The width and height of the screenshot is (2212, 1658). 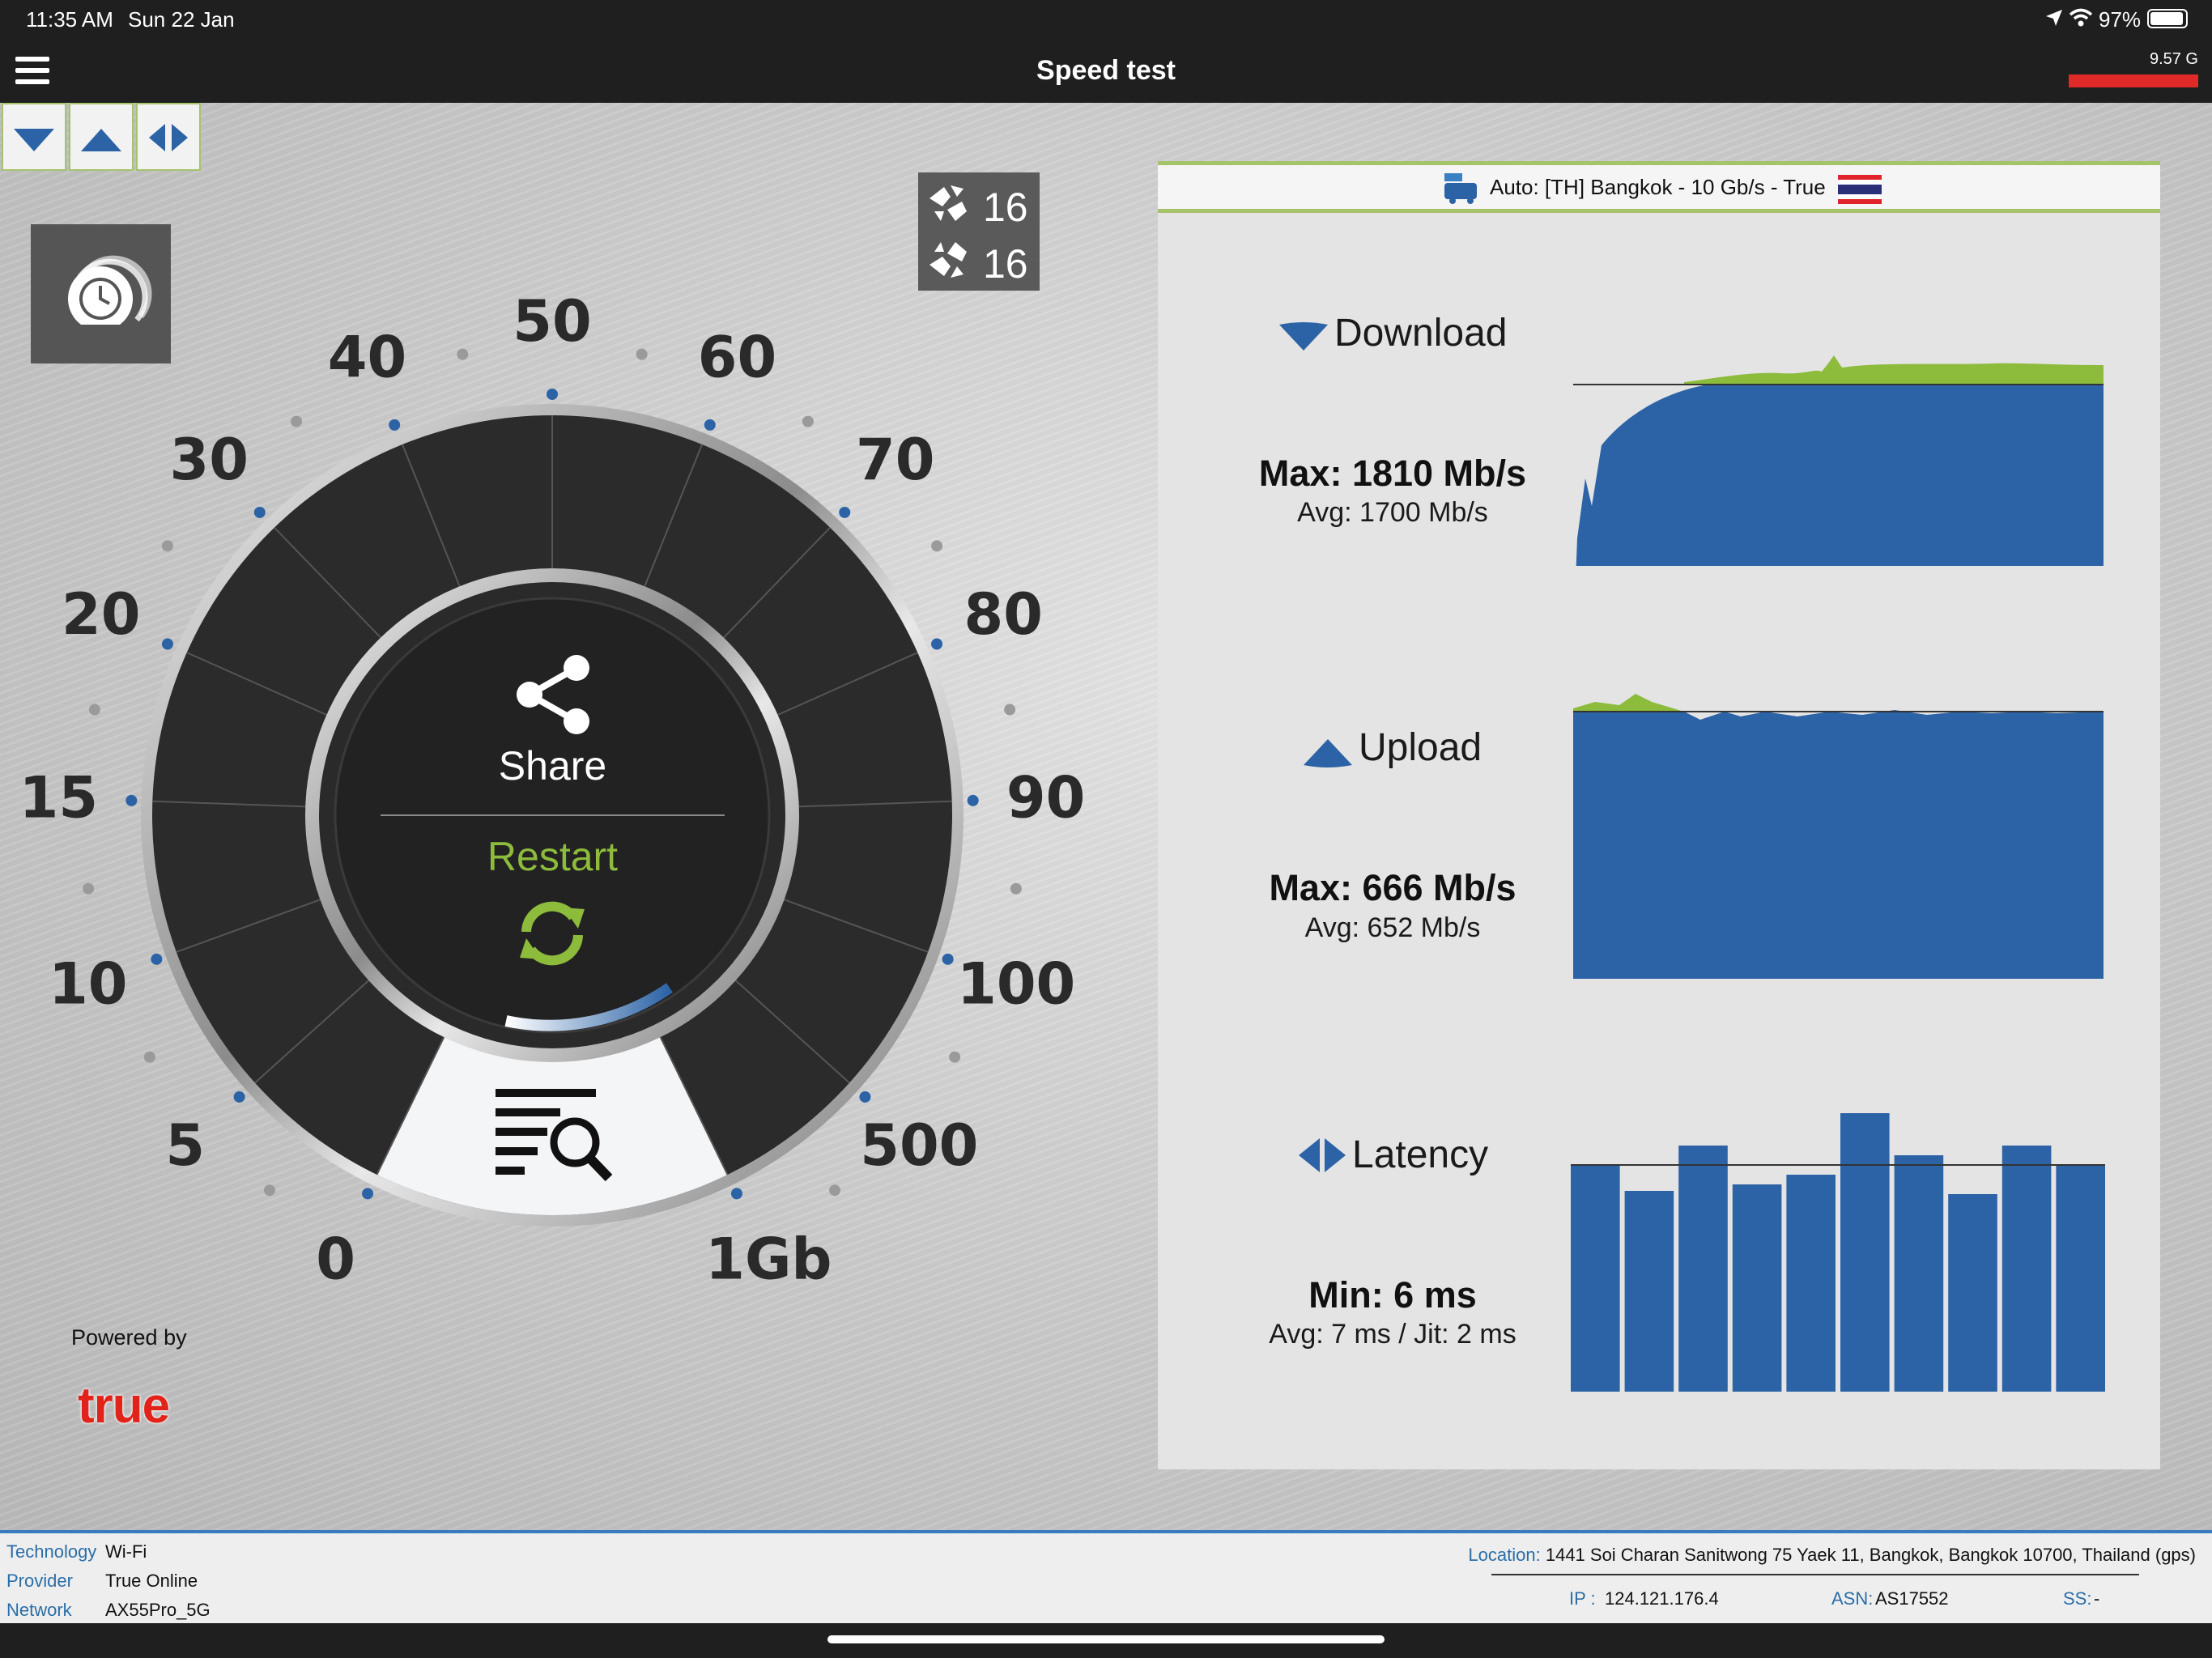 I want to click on download-max-band, so click(x=1894, y=370).